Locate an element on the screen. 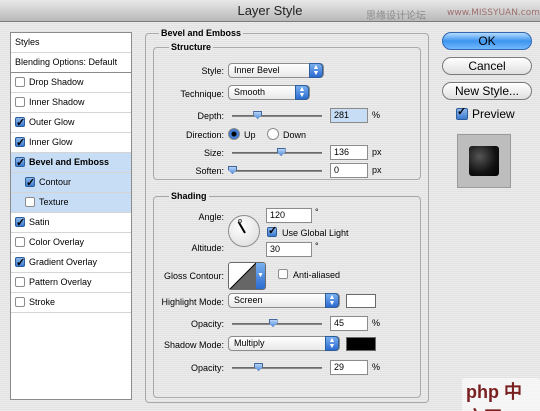  depth-label: Depth: is located at coordinates (210, 116).